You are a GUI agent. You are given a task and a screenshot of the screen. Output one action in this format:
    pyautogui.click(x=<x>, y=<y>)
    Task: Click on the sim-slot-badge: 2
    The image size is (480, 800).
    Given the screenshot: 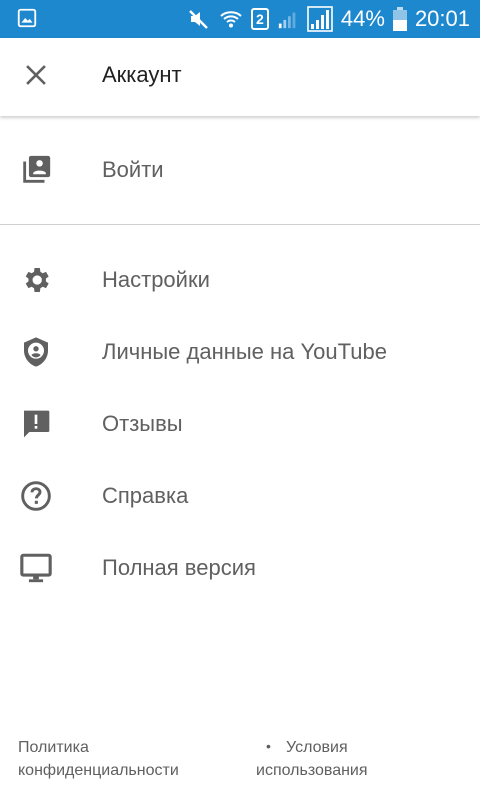 What is the action you would take?
    pyautogui.click(x=259, y=19)
    